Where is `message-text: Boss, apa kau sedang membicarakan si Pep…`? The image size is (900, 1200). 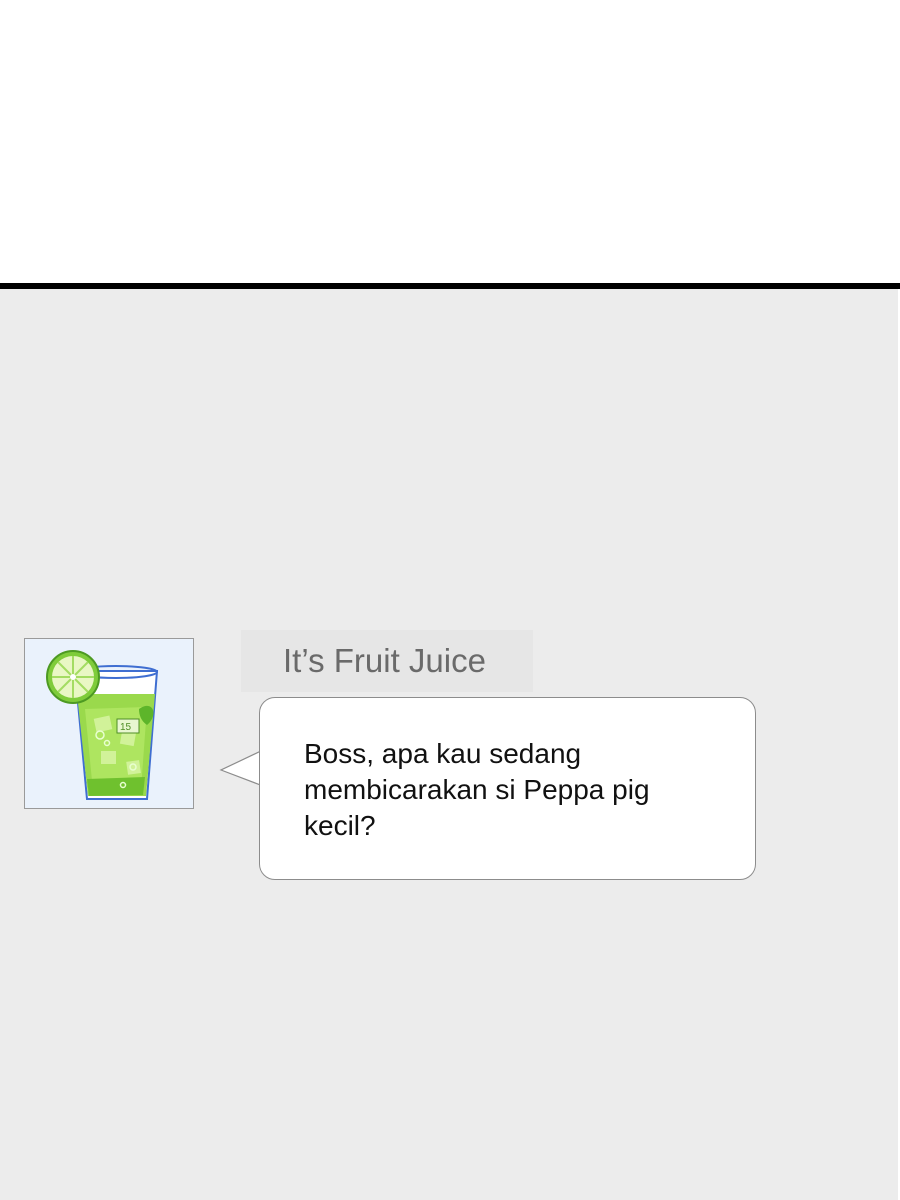 message-text: Boss, apa kau sedang membicarakan si Pep… is located at coordinates (477, 789).